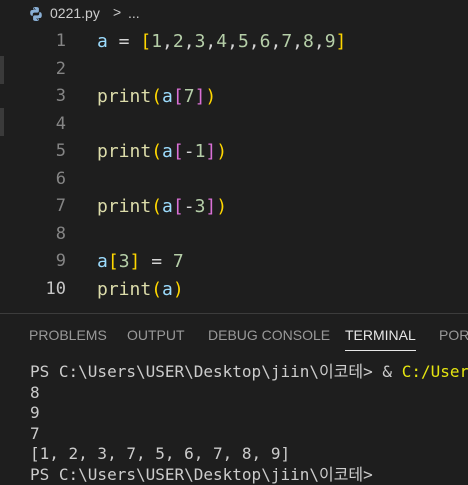 The height and width of the screenshot is (485, 468). Describe the element at coordinates (162, 151) in the screenshot. I see `code-text: print(a[-1])` at that location.